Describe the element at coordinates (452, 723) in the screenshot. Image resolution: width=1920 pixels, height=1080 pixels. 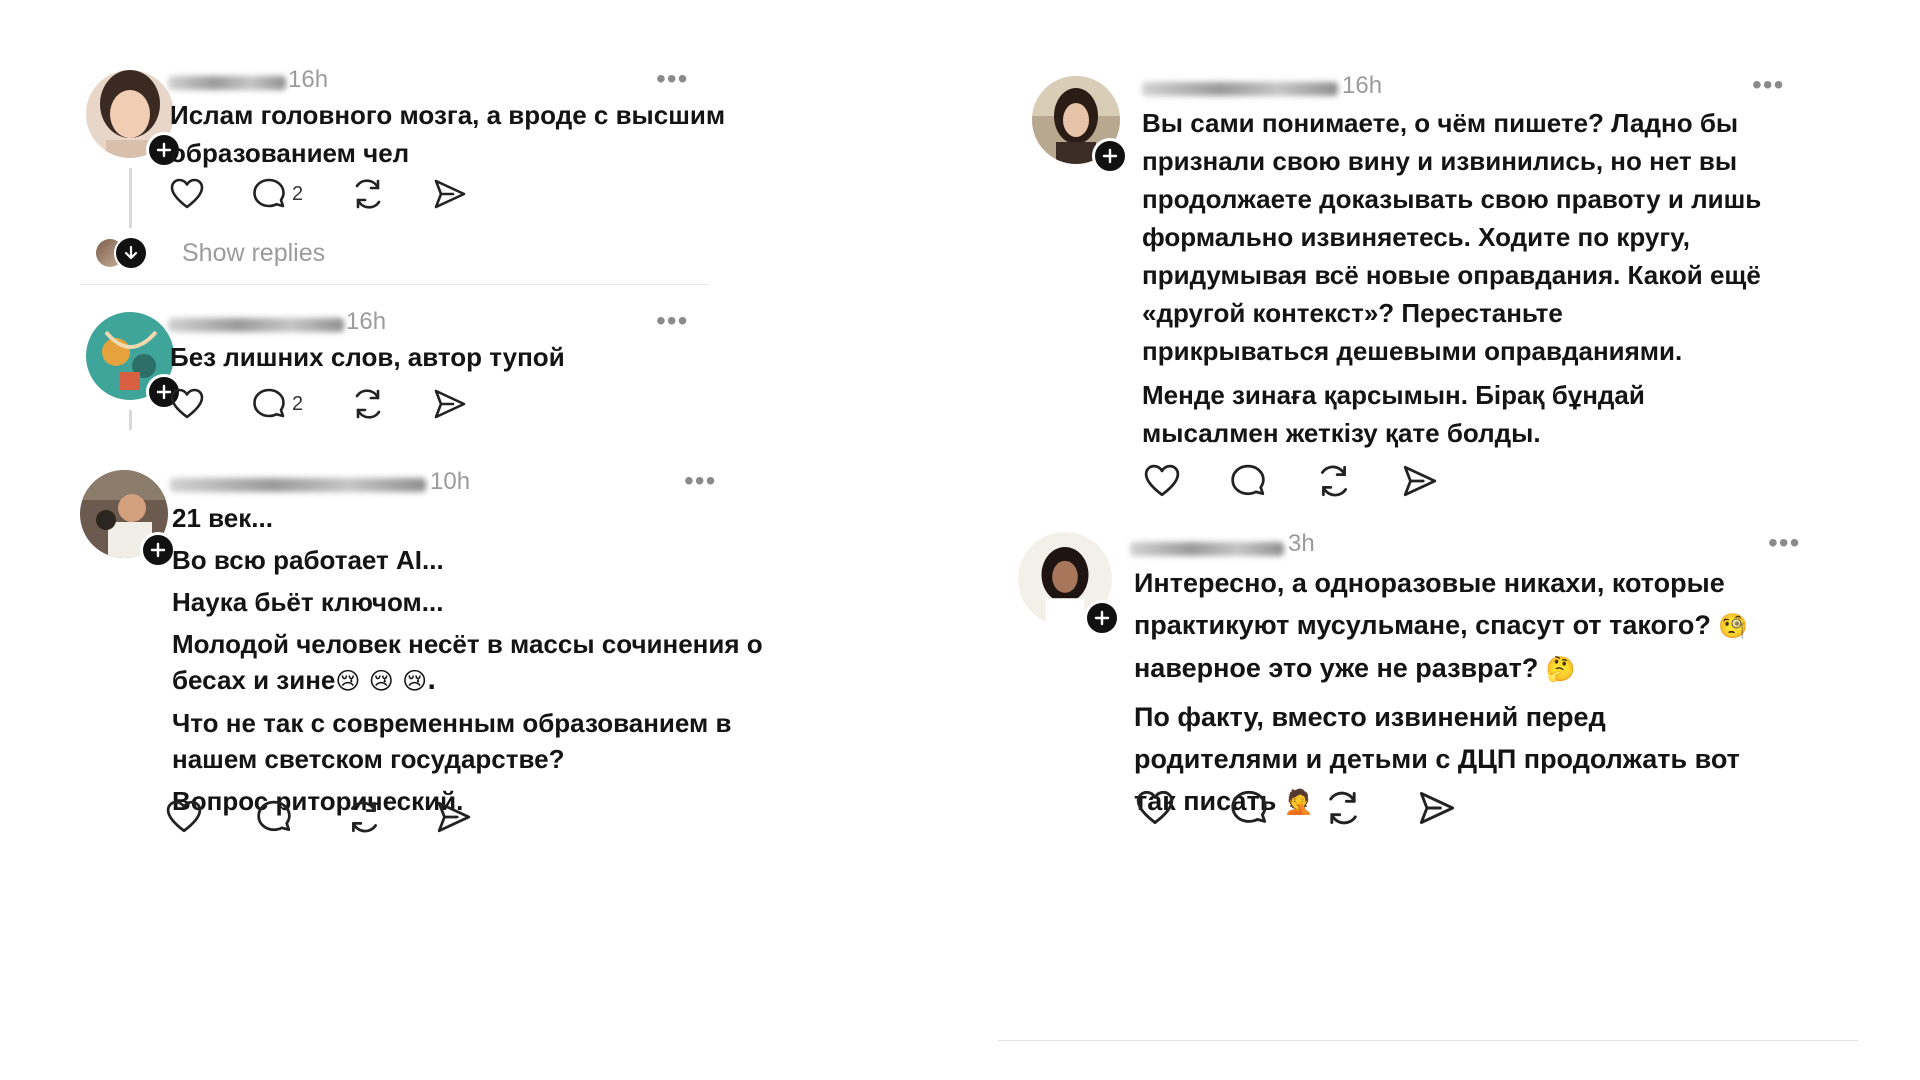
I see `post-line: Что не так с современным образованием в` at that location.